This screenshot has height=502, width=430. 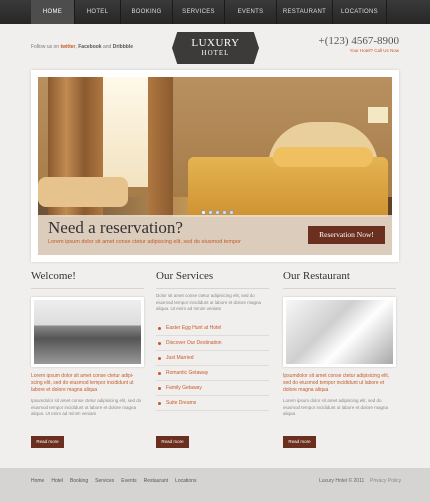 What do you see at coordinates (323, 157) in the screenshot?
I see `hero-pillows` at bounding box center [323, 157].